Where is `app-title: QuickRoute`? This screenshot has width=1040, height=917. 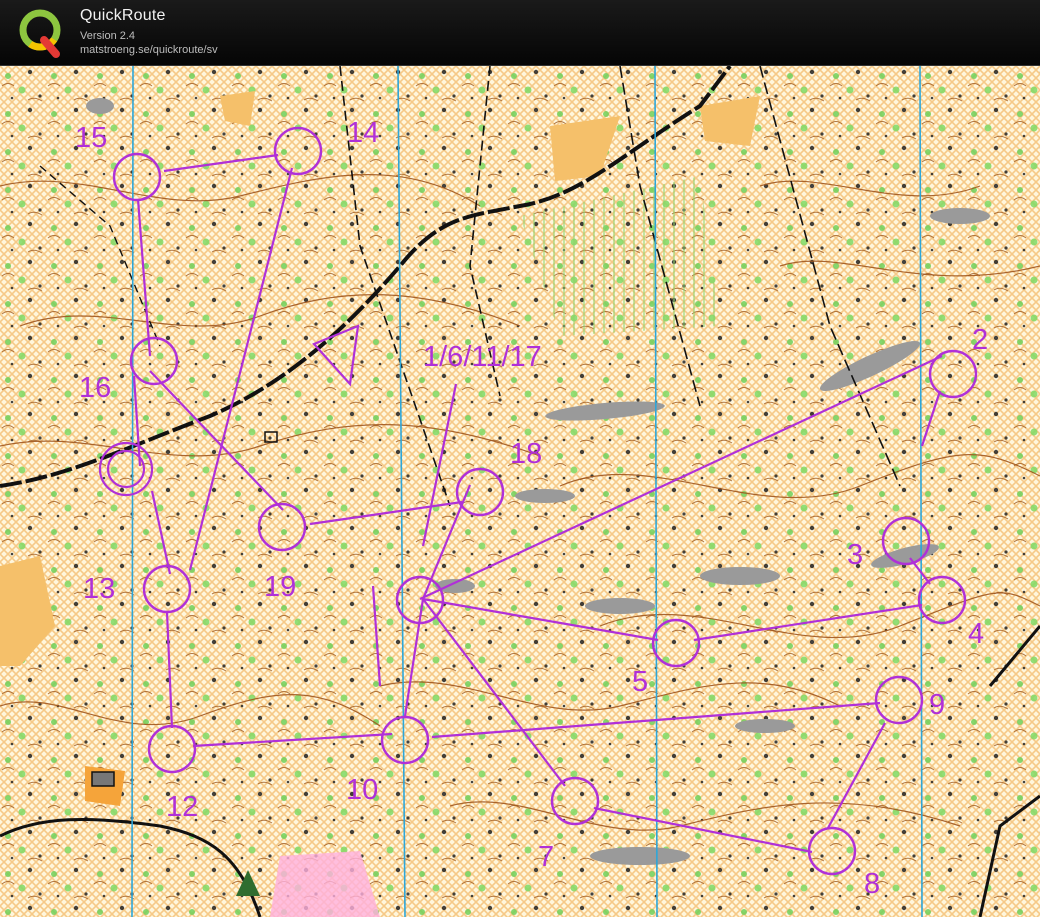
app-title: QuickRoute is located at coordinates (123, 15).